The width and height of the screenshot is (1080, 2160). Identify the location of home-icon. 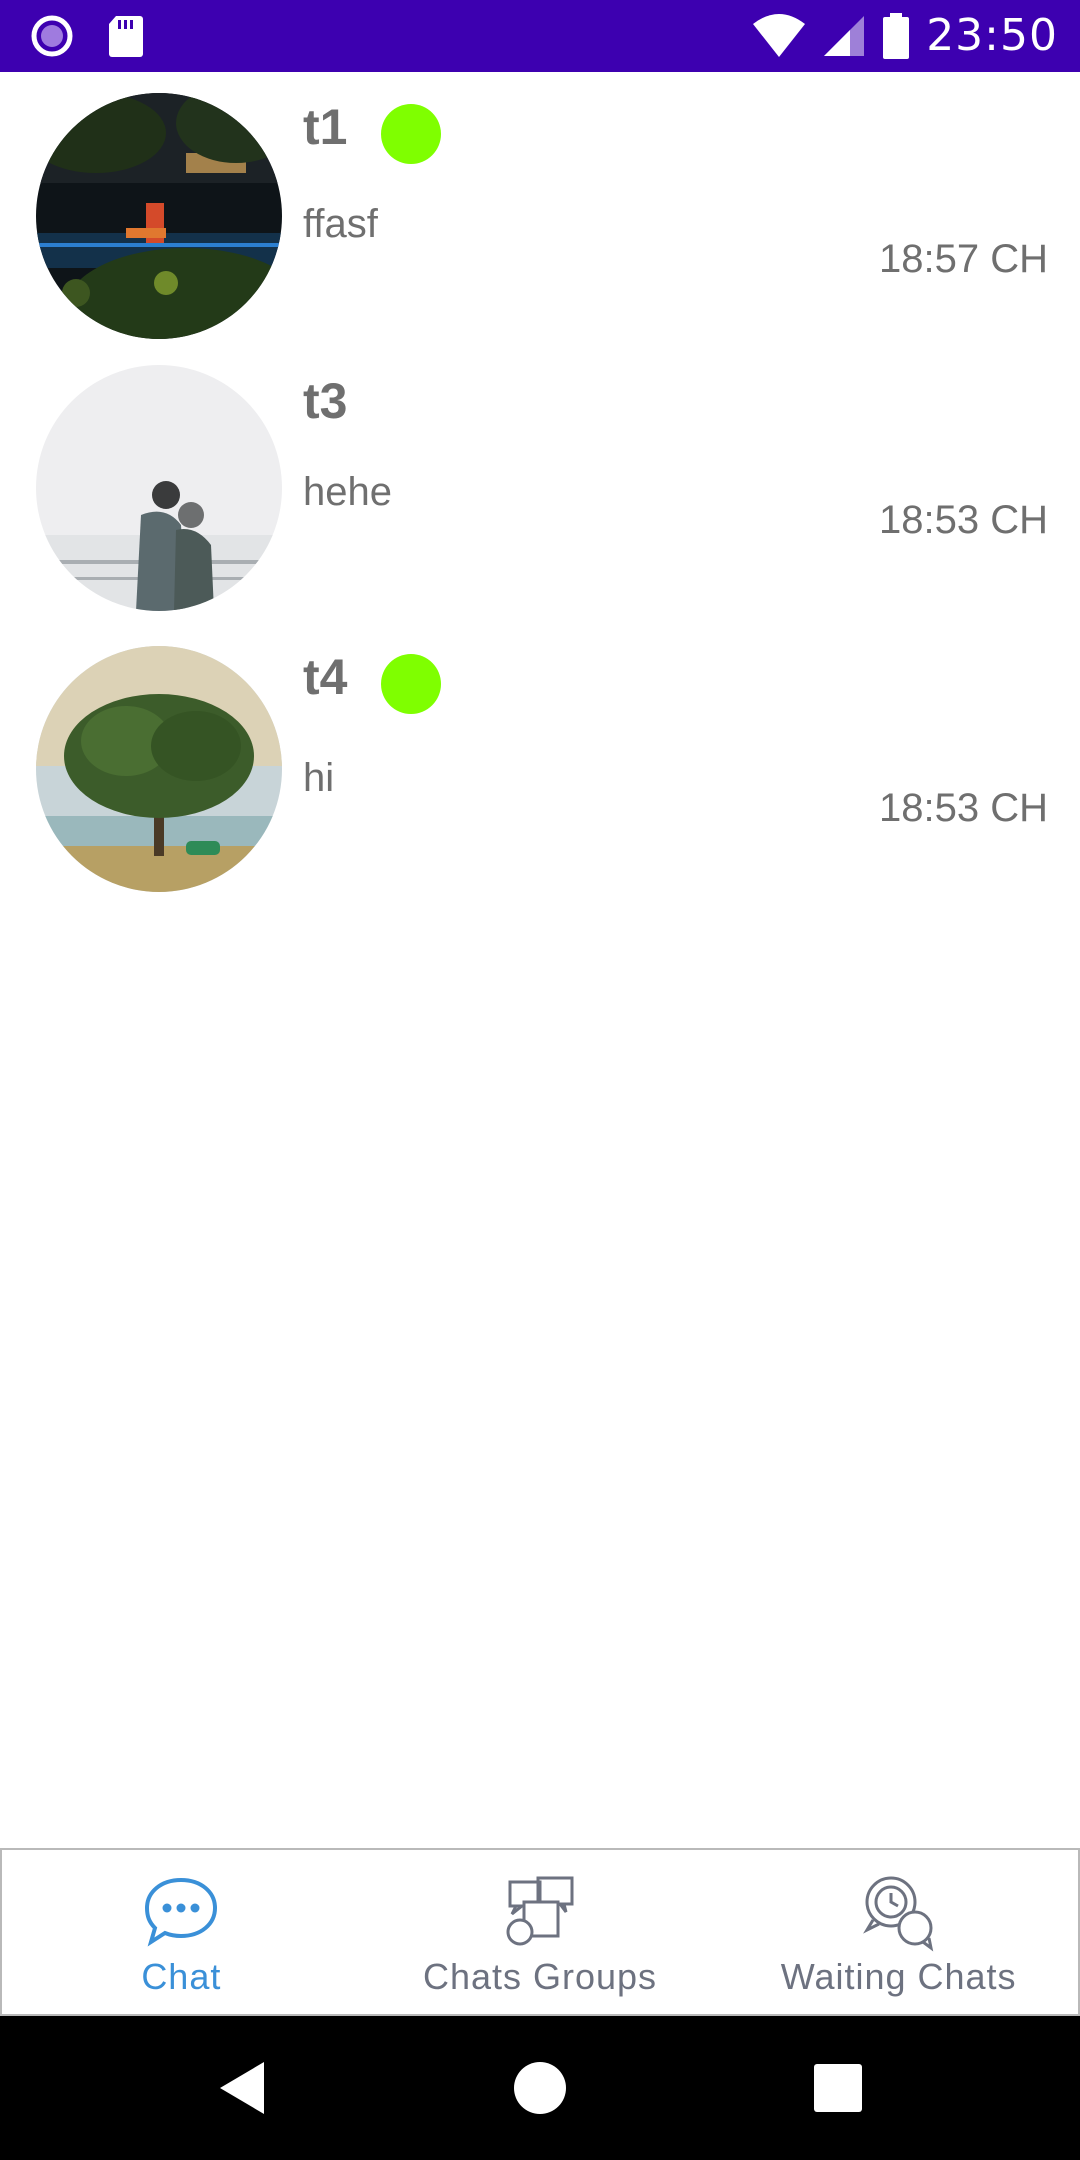
(540, 2088).